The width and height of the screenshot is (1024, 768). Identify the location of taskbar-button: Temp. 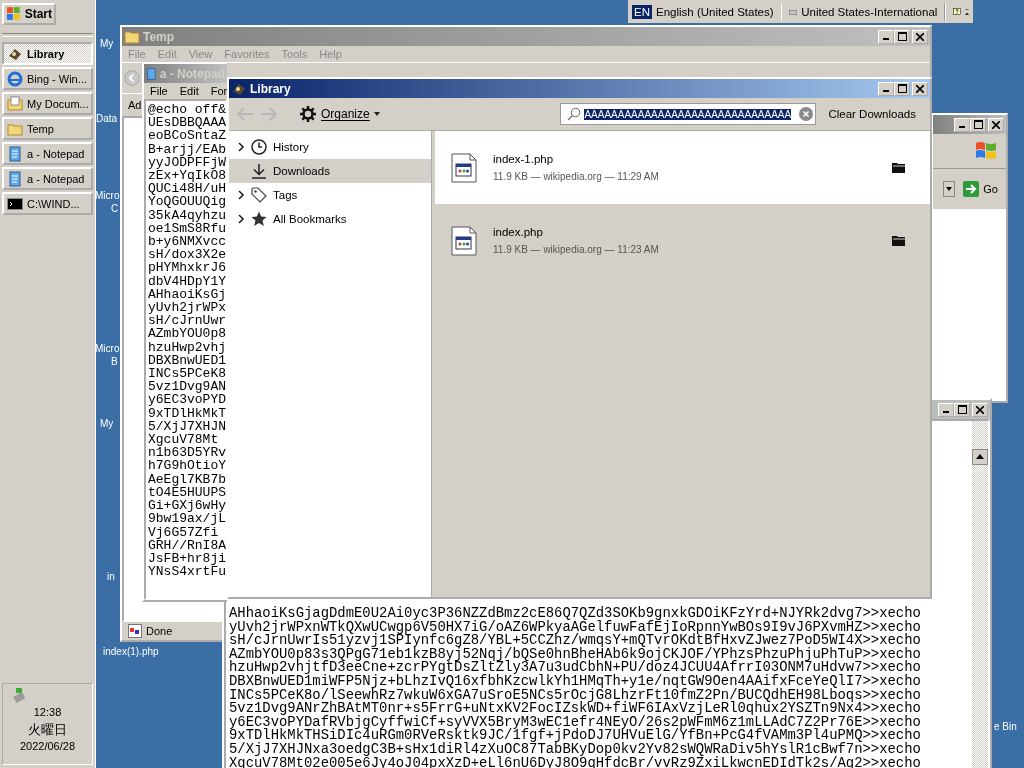
(47, 128).